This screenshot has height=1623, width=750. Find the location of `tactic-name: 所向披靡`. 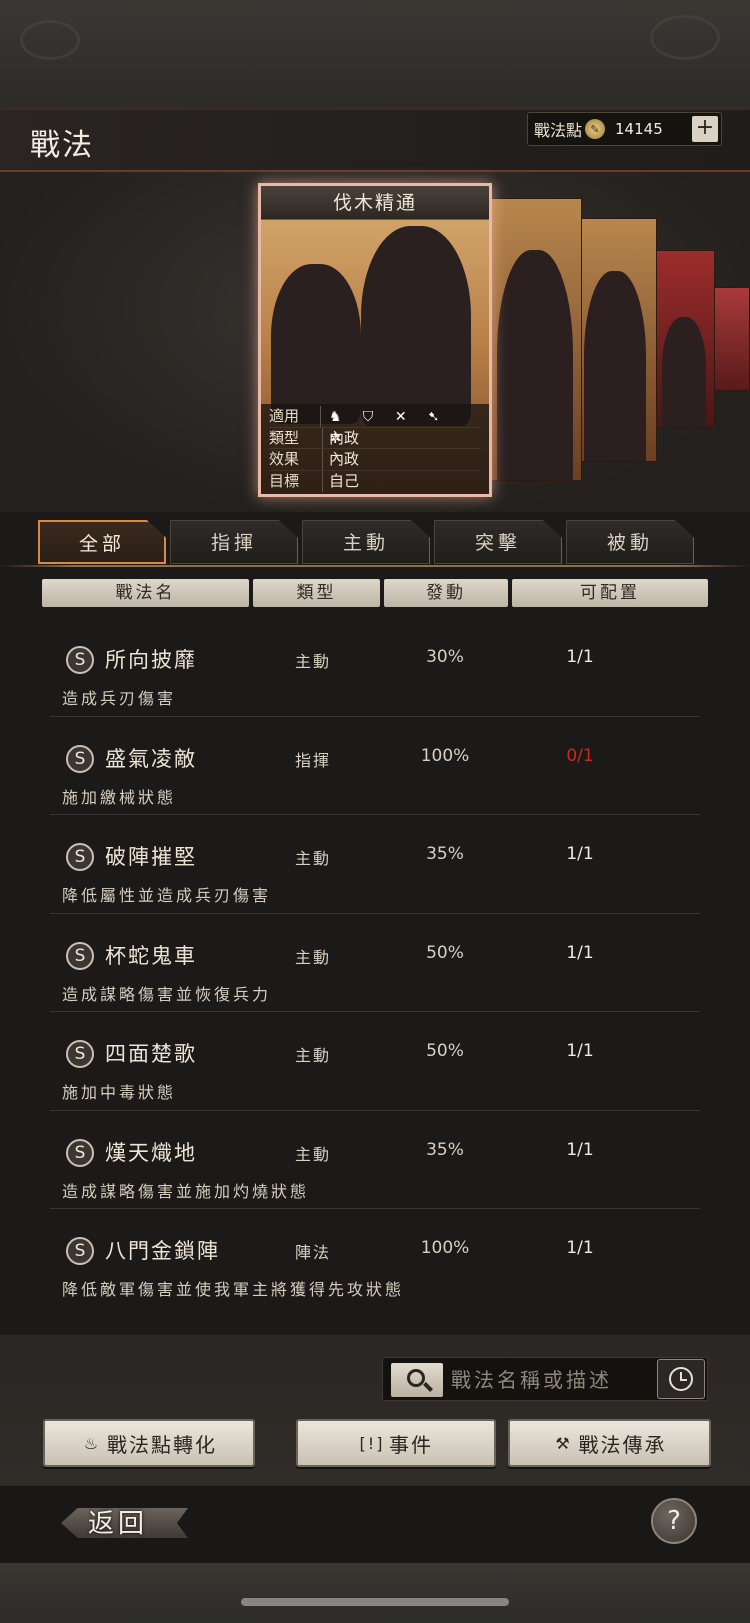

tactic-name: 所向披靡 is located at coordinates (151, 660).